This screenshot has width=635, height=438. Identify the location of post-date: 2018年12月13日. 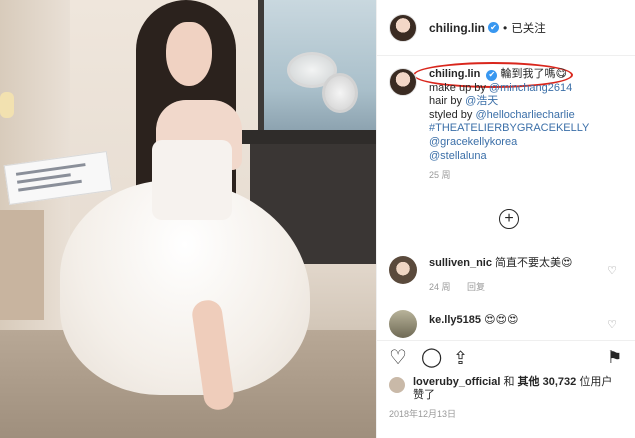
(422, 413).